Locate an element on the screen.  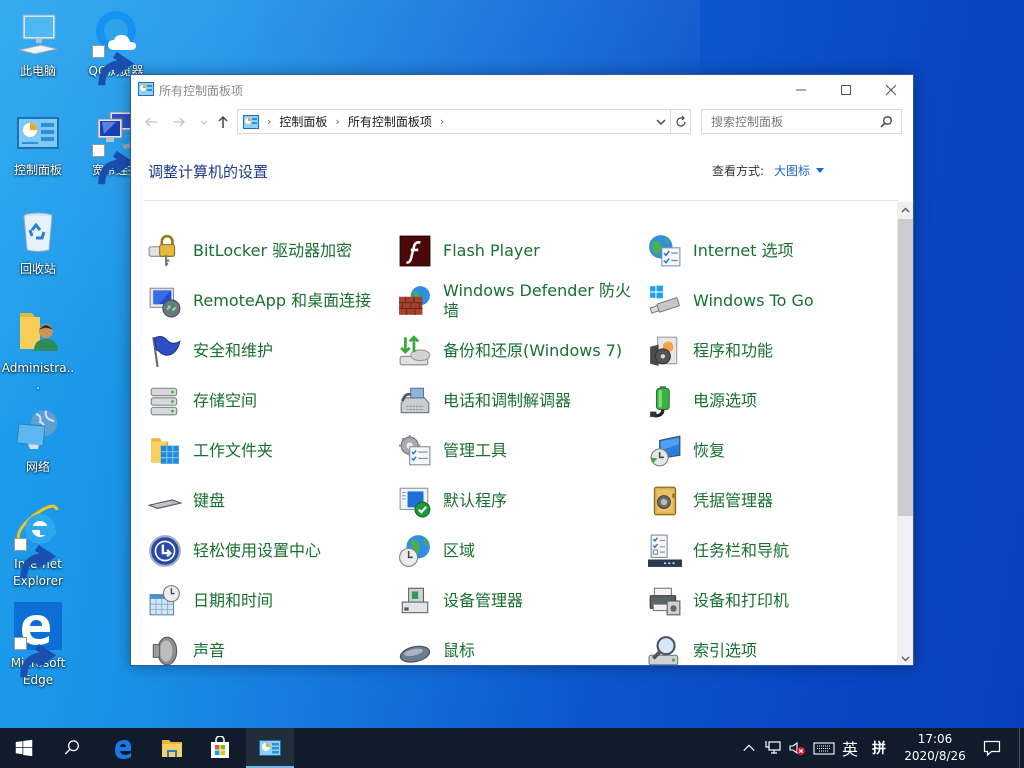
refresh-button is located at coordinates (681, 121).